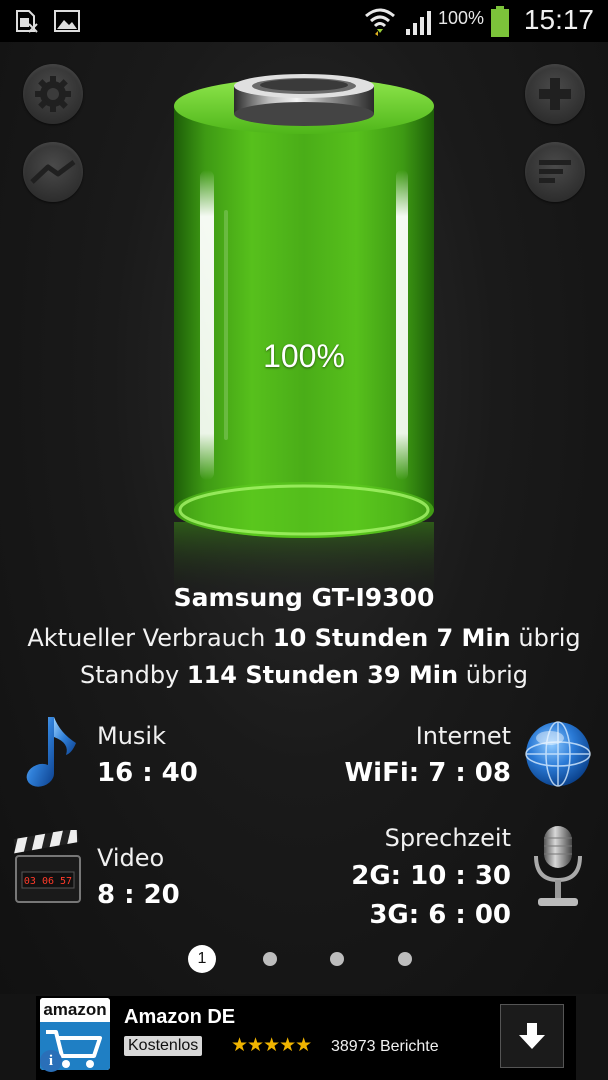  What do you see at coordinates (461, 18) in the screenshot?
I see `battery-percent-text: 100%` at bounding box center [461, 18].